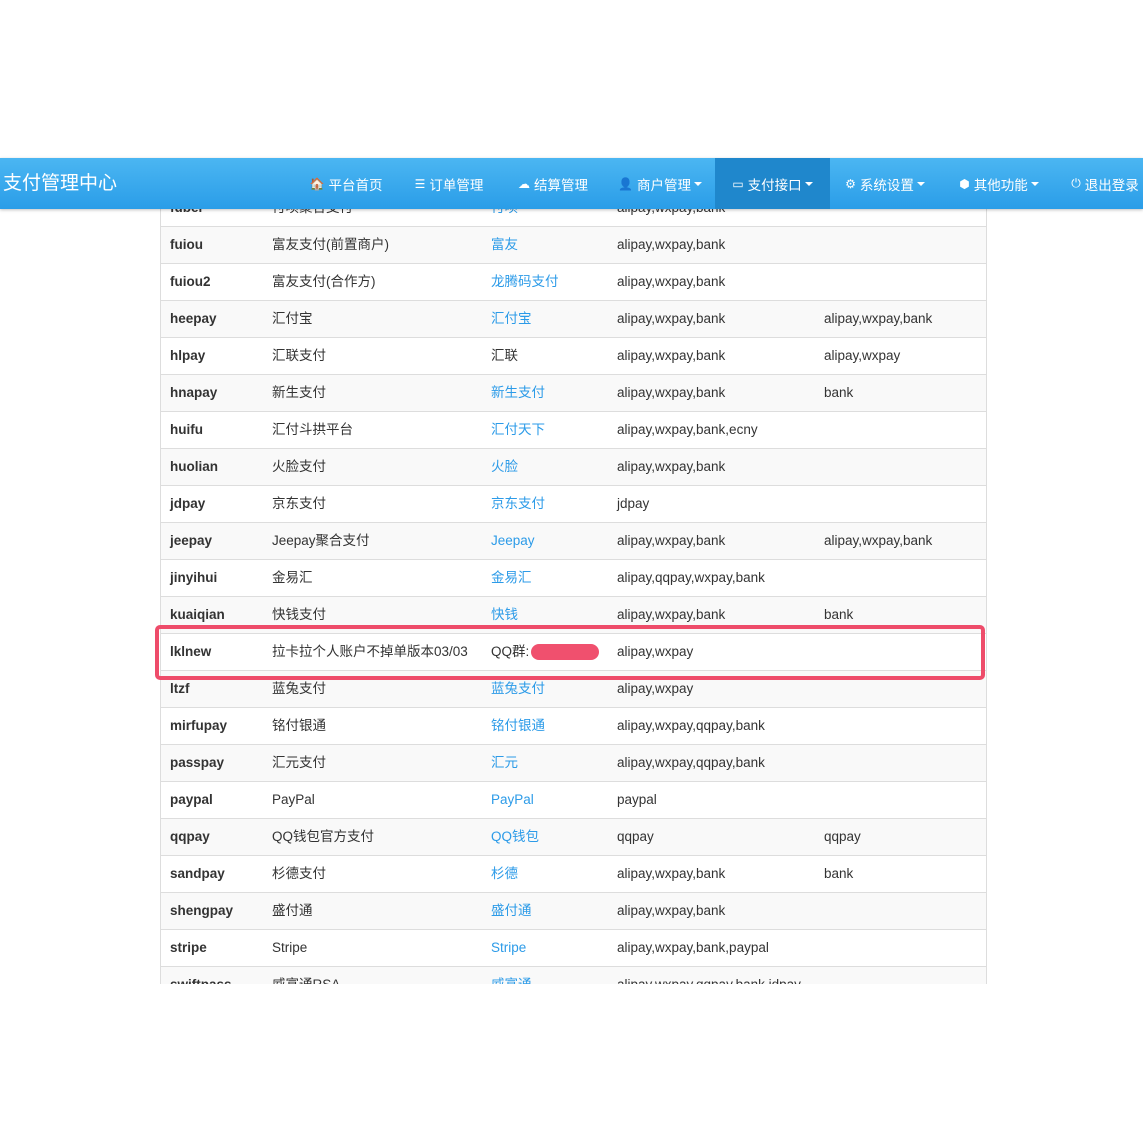 The width and height of the screenshot is (1143, 1143). I want to click on nav-label: 其他功能, so click(1000, 185).